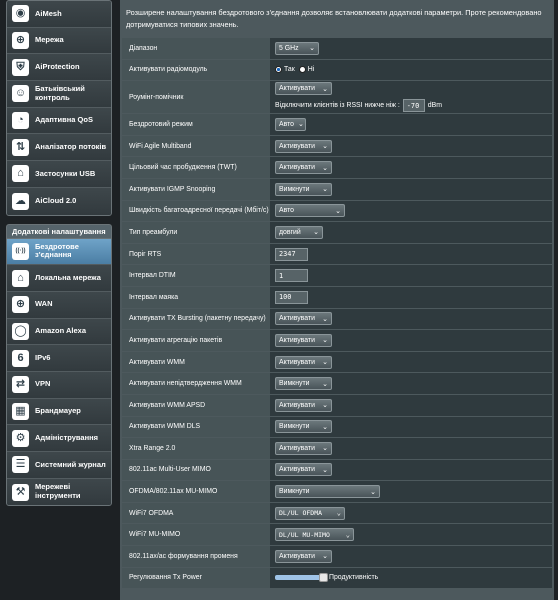 The width and height of the screenshot is (558, 600). Describe the element at coordinates (301, 578) in the screenshot. I see `txpower-slider` at that location.